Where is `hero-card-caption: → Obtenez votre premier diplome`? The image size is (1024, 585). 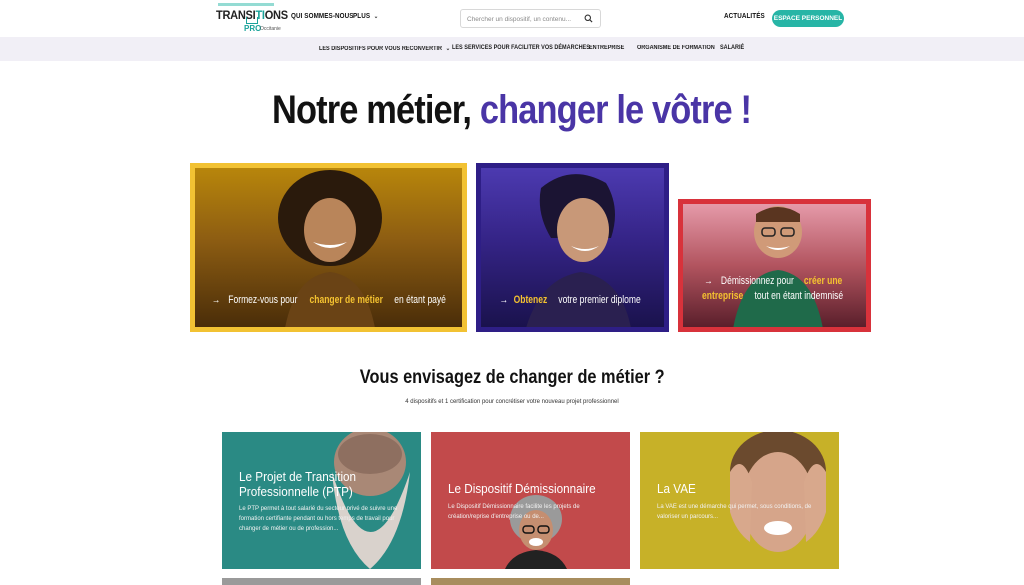
hero-card-caption: → Obtenez votre premier diplome is located at coordinates (570, 300).